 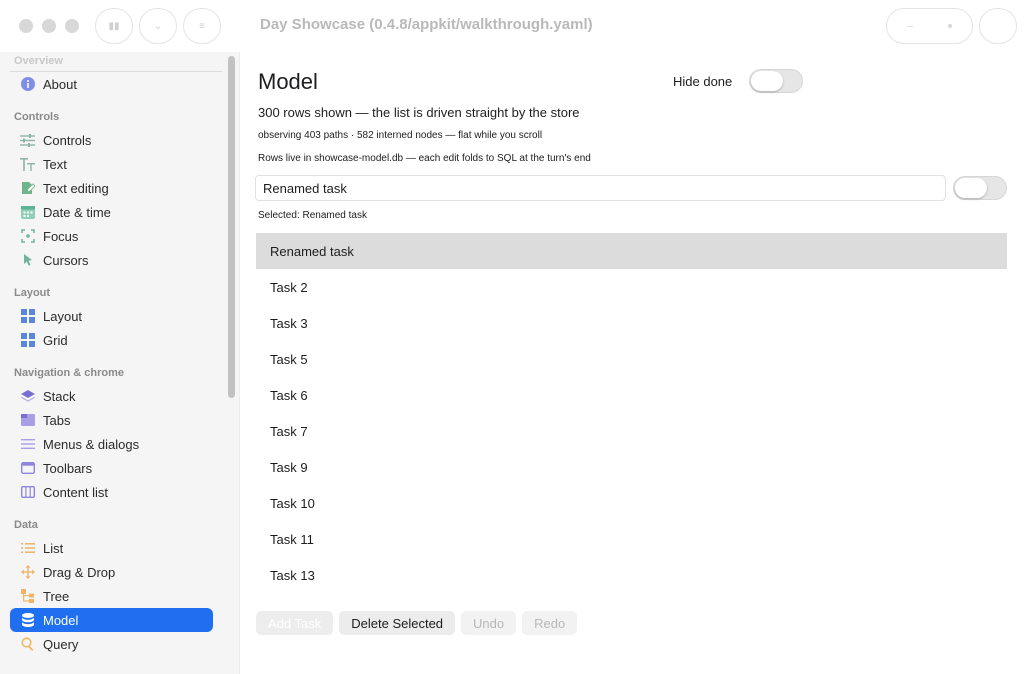 What do you see at coordinates (68, 468) in the screenshot?
I see `sidebar-item-label: Toolbars` at bounding box center [68, 468].